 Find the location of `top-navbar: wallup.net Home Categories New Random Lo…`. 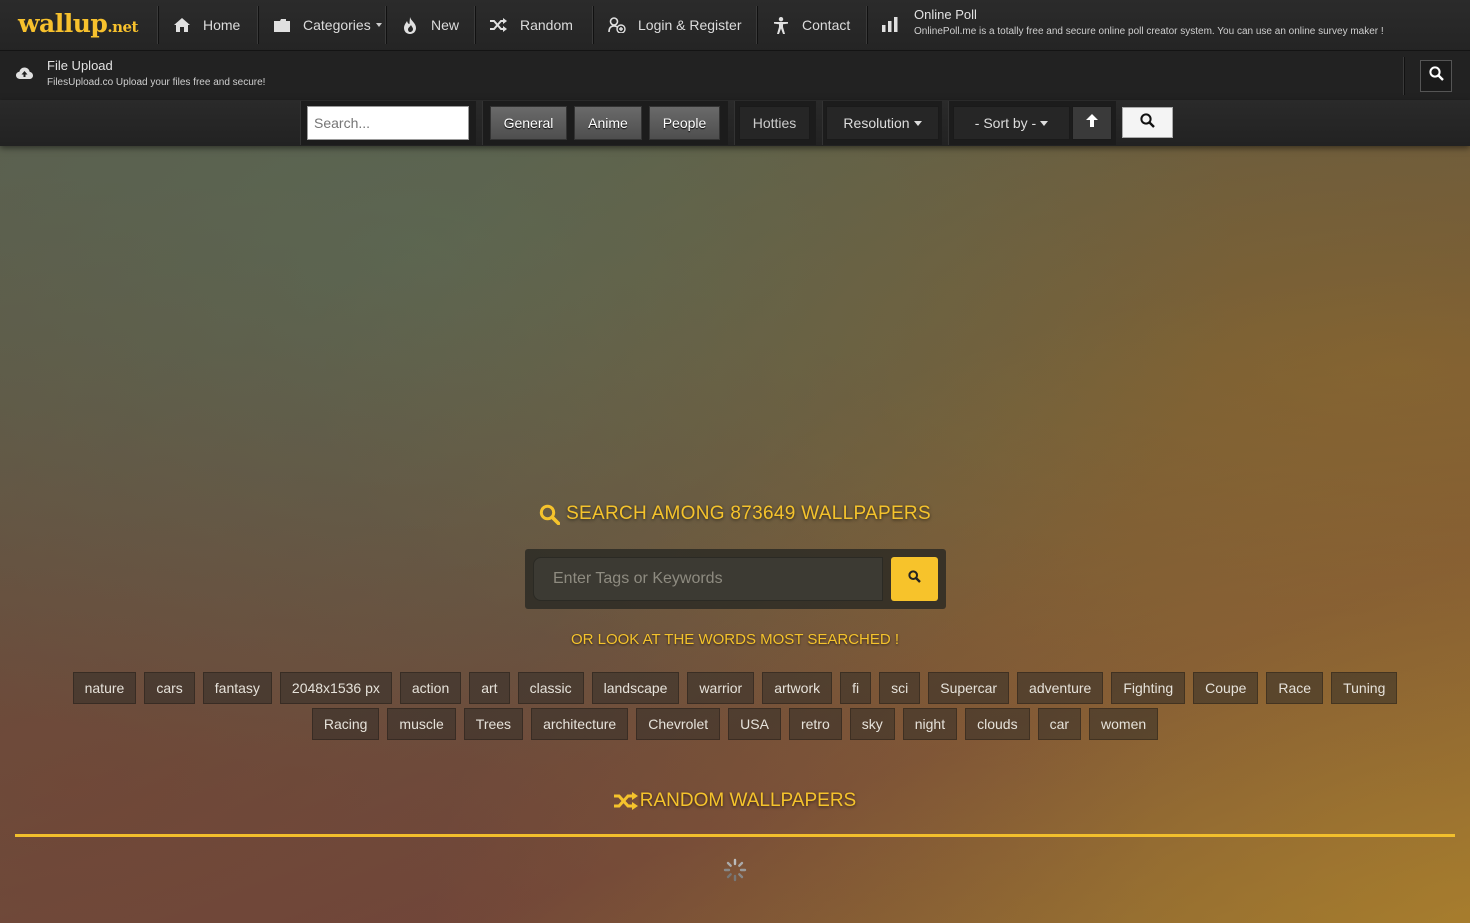

top-navbar: wallup.net Home Categories New Random Lo… is located at coordinates (735, 50).